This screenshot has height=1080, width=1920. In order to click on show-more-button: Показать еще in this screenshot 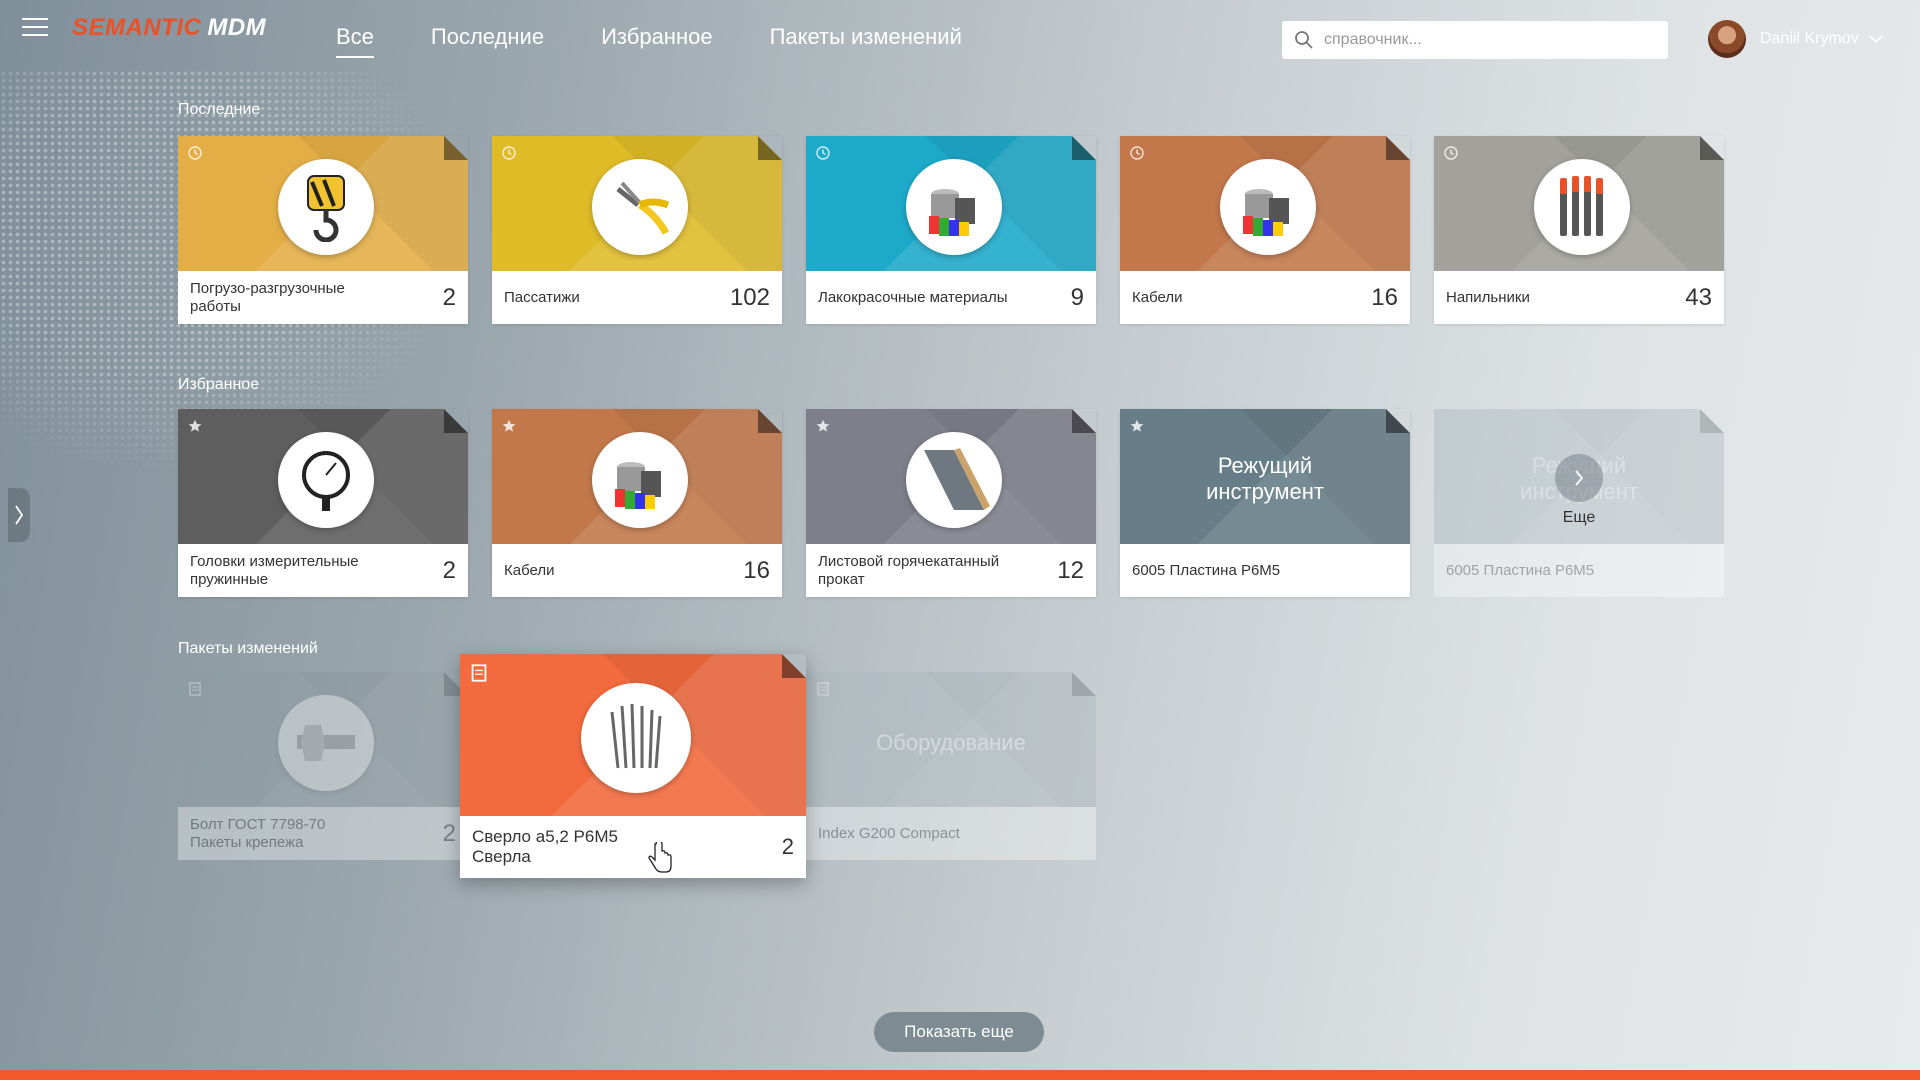, I will do `click(959, 1032)`.